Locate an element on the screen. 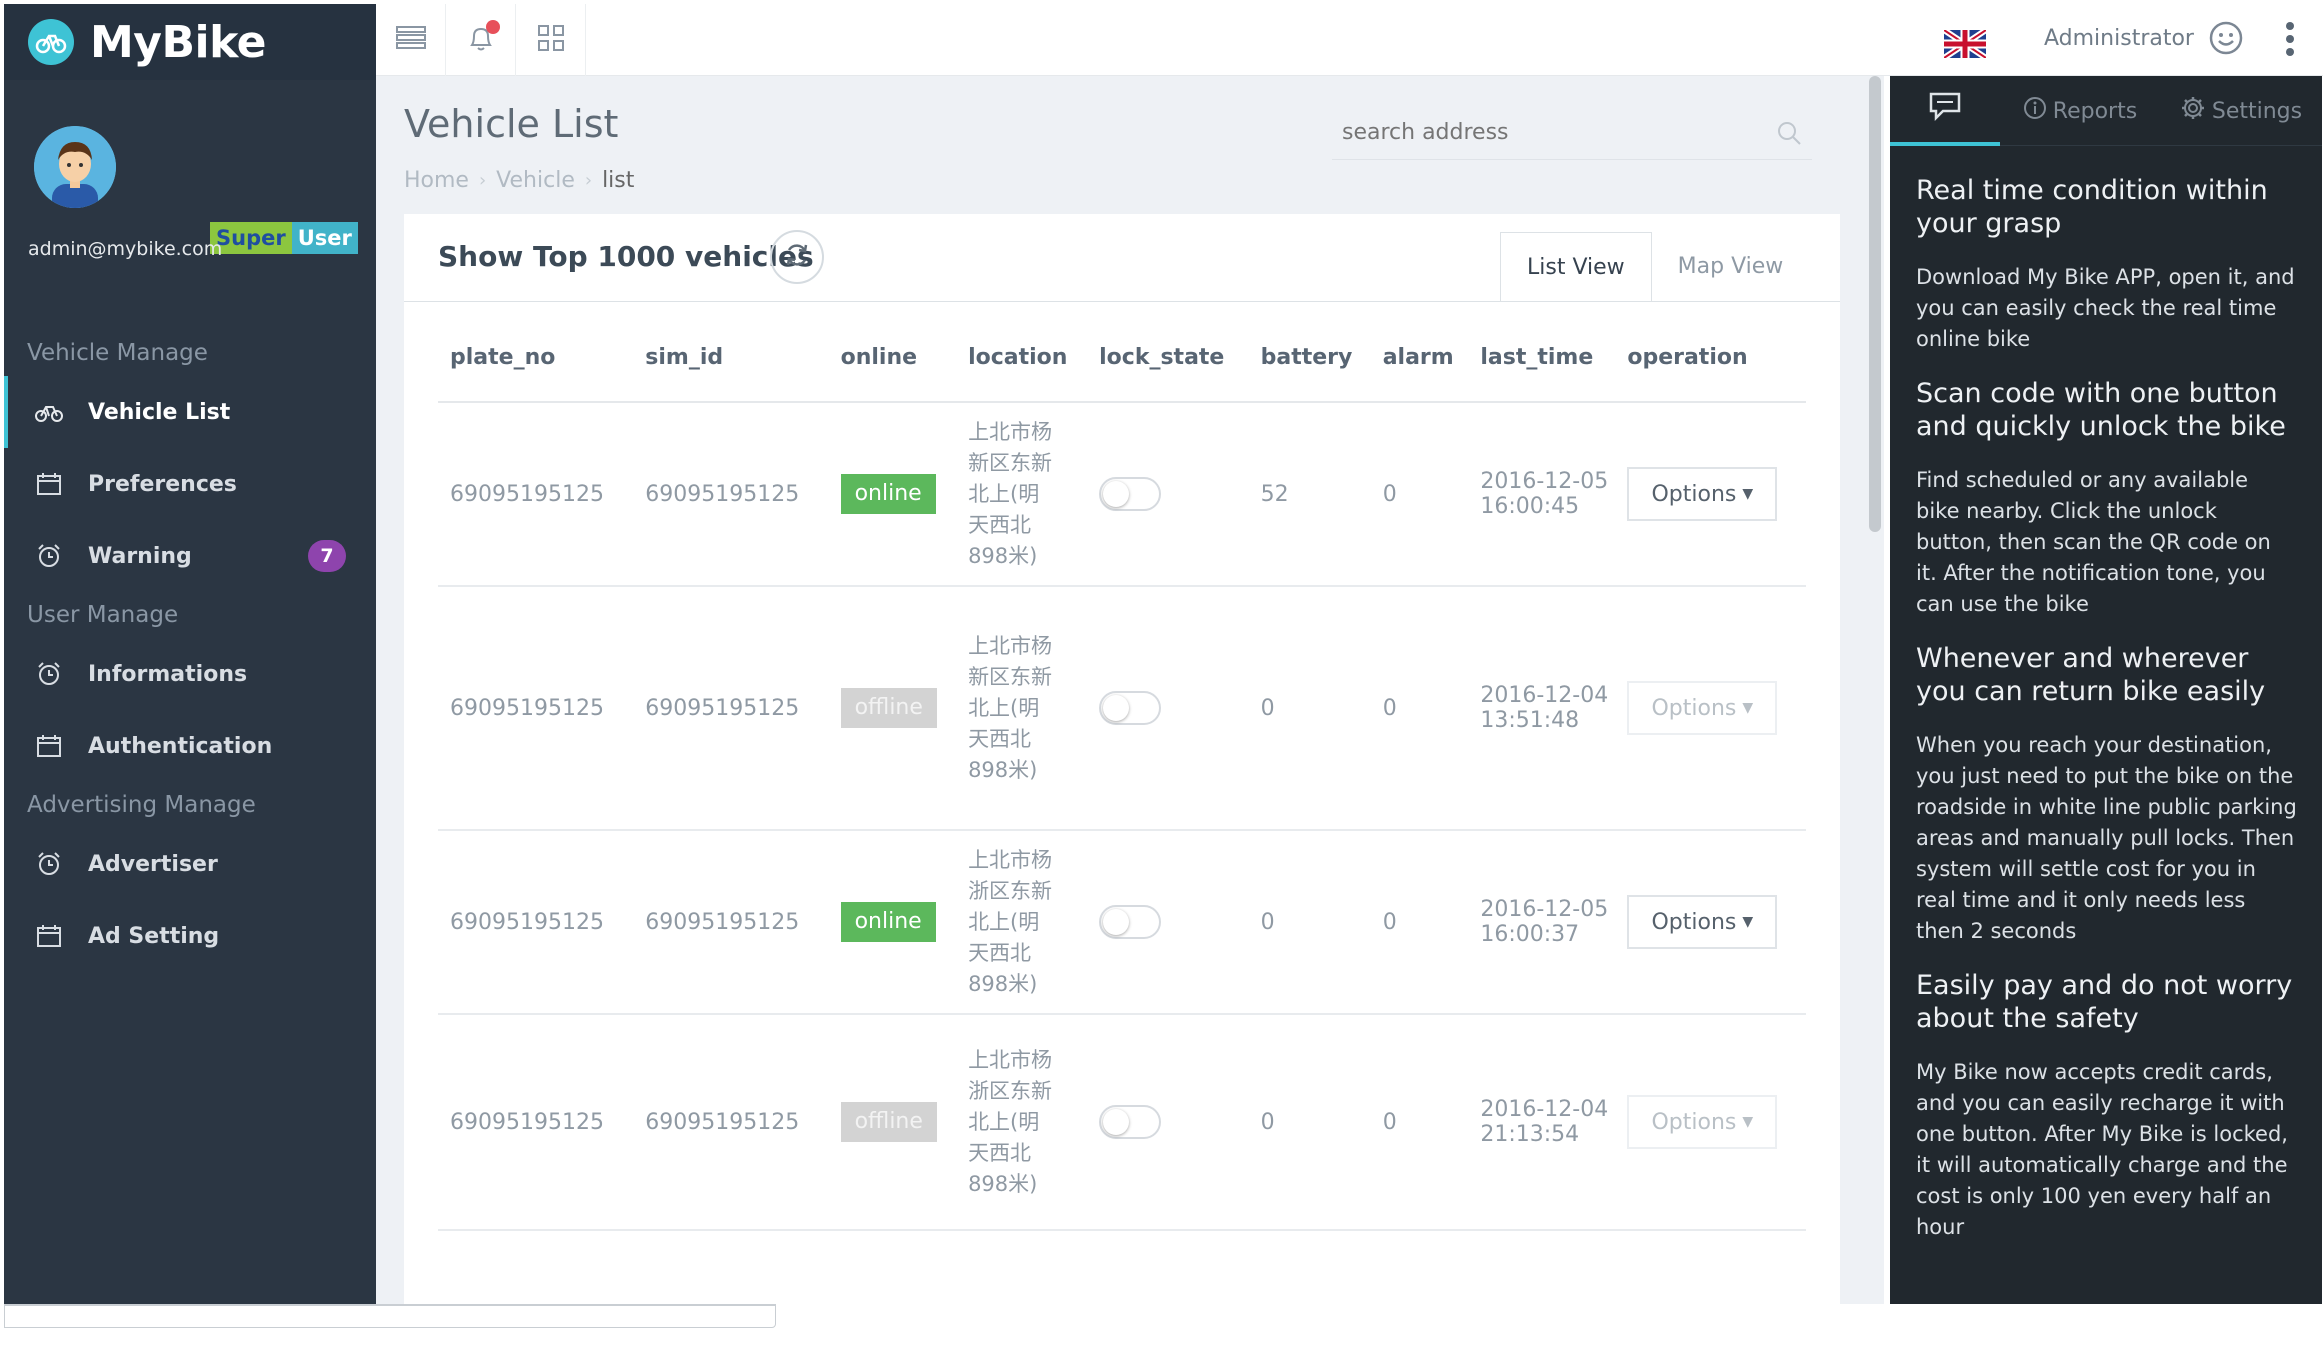 This screenshot has width=2323, height=1346. brand-name: MyBike is located at coordinates (178, 42).